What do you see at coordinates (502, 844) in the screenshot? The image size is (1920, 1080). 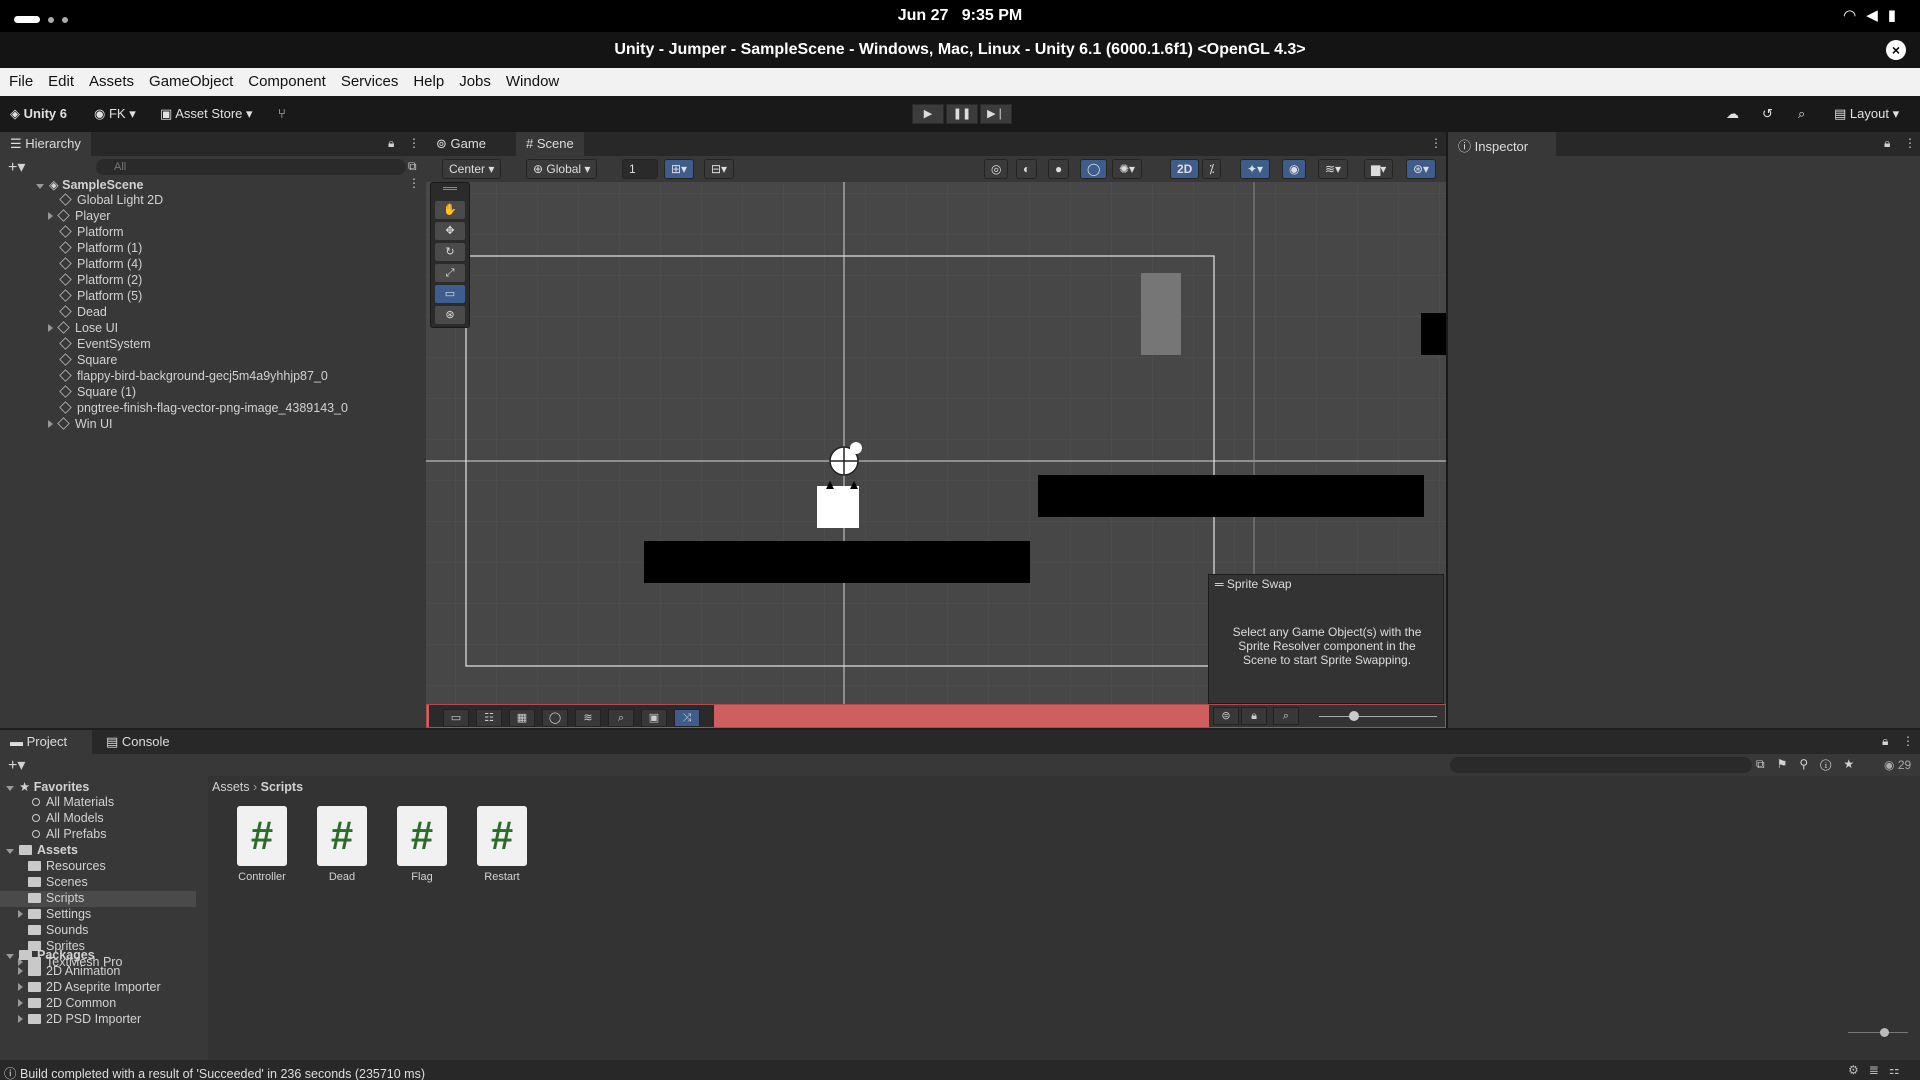 I see `script-asset: # Restart` at bounding box center [502, 844].